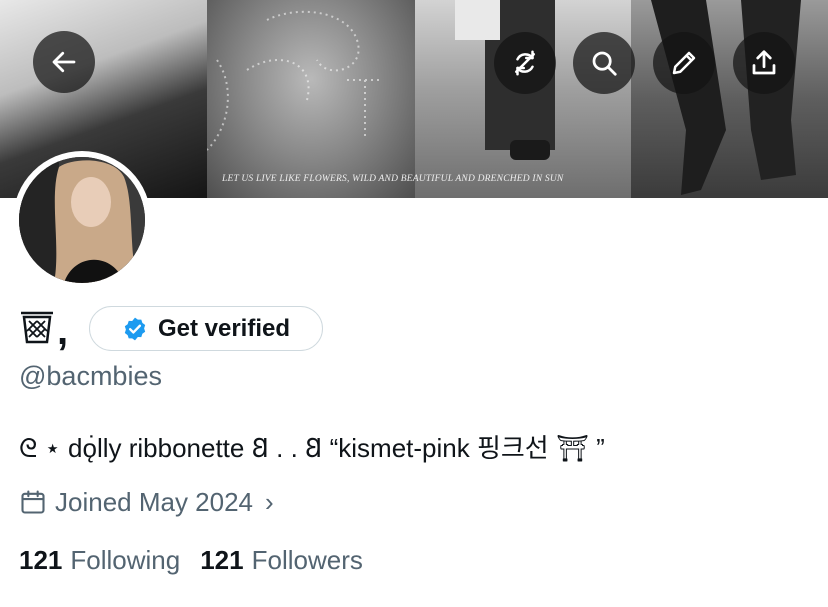 Image resolution: width=828 pixels, height=607 pixels. I want to click on display-name: ,, so click(43, 330).